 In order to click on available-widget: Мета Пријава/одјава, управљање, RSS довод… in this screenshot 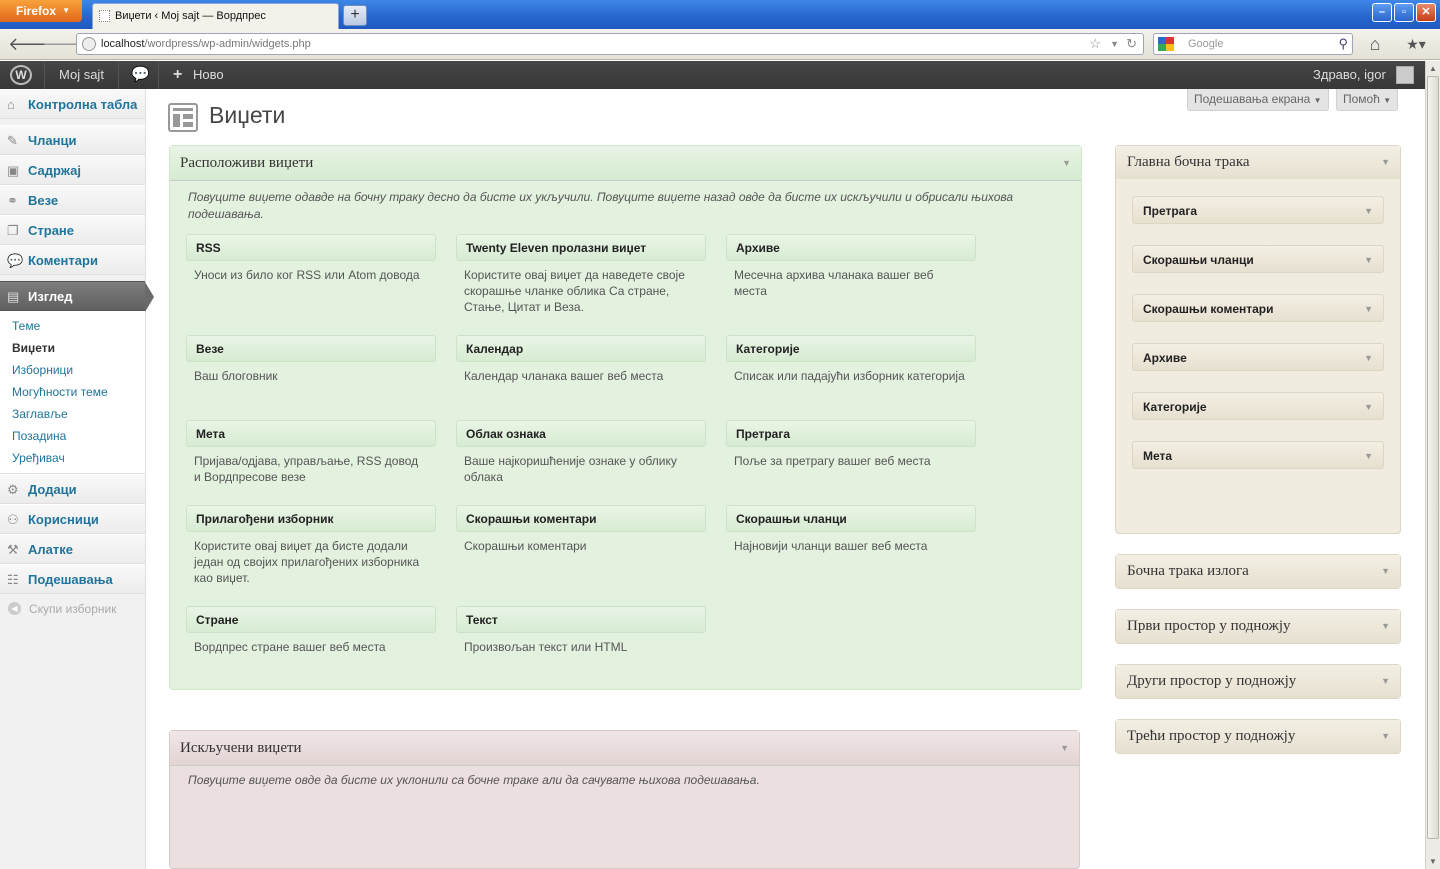, I will do `click(311, 452)`.